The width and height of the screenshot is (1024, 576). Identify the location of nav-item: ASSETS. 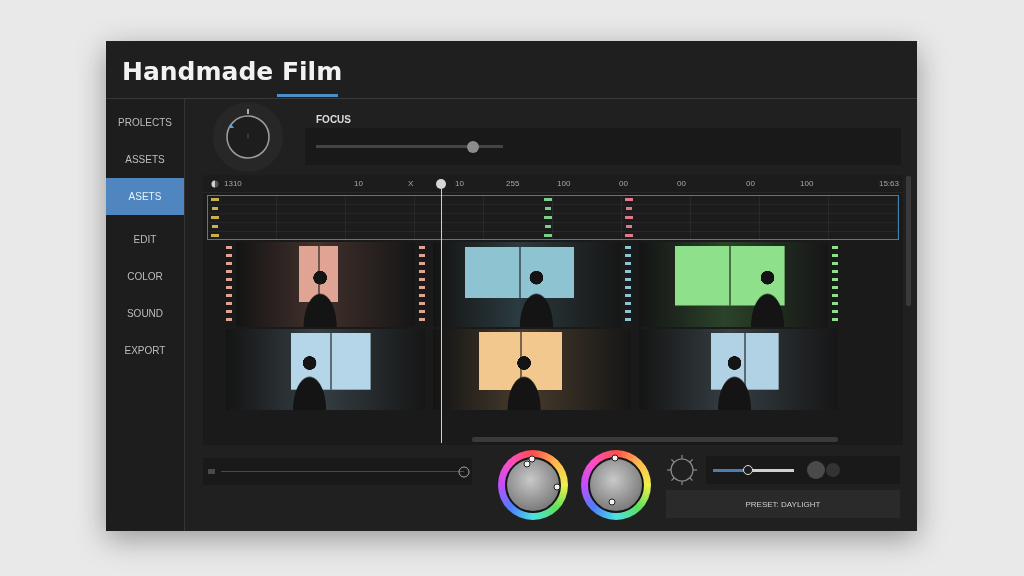
(145, 159).